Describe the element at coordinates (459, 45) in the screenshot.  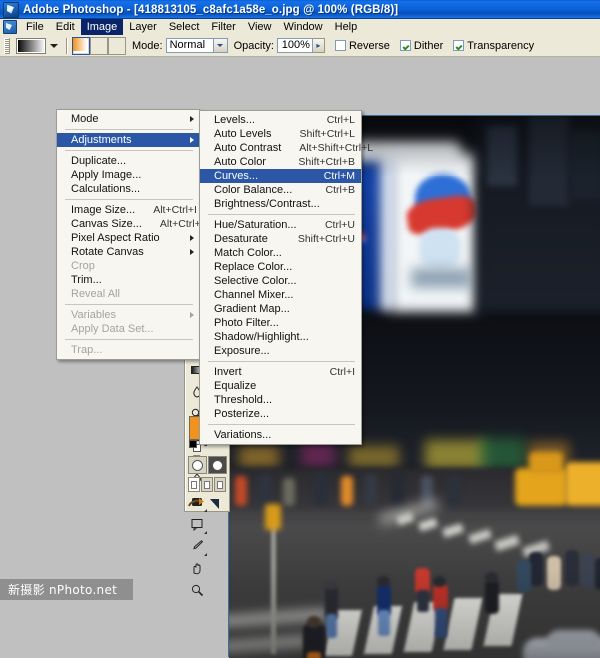
I see `transparency-checkbox` at that location.